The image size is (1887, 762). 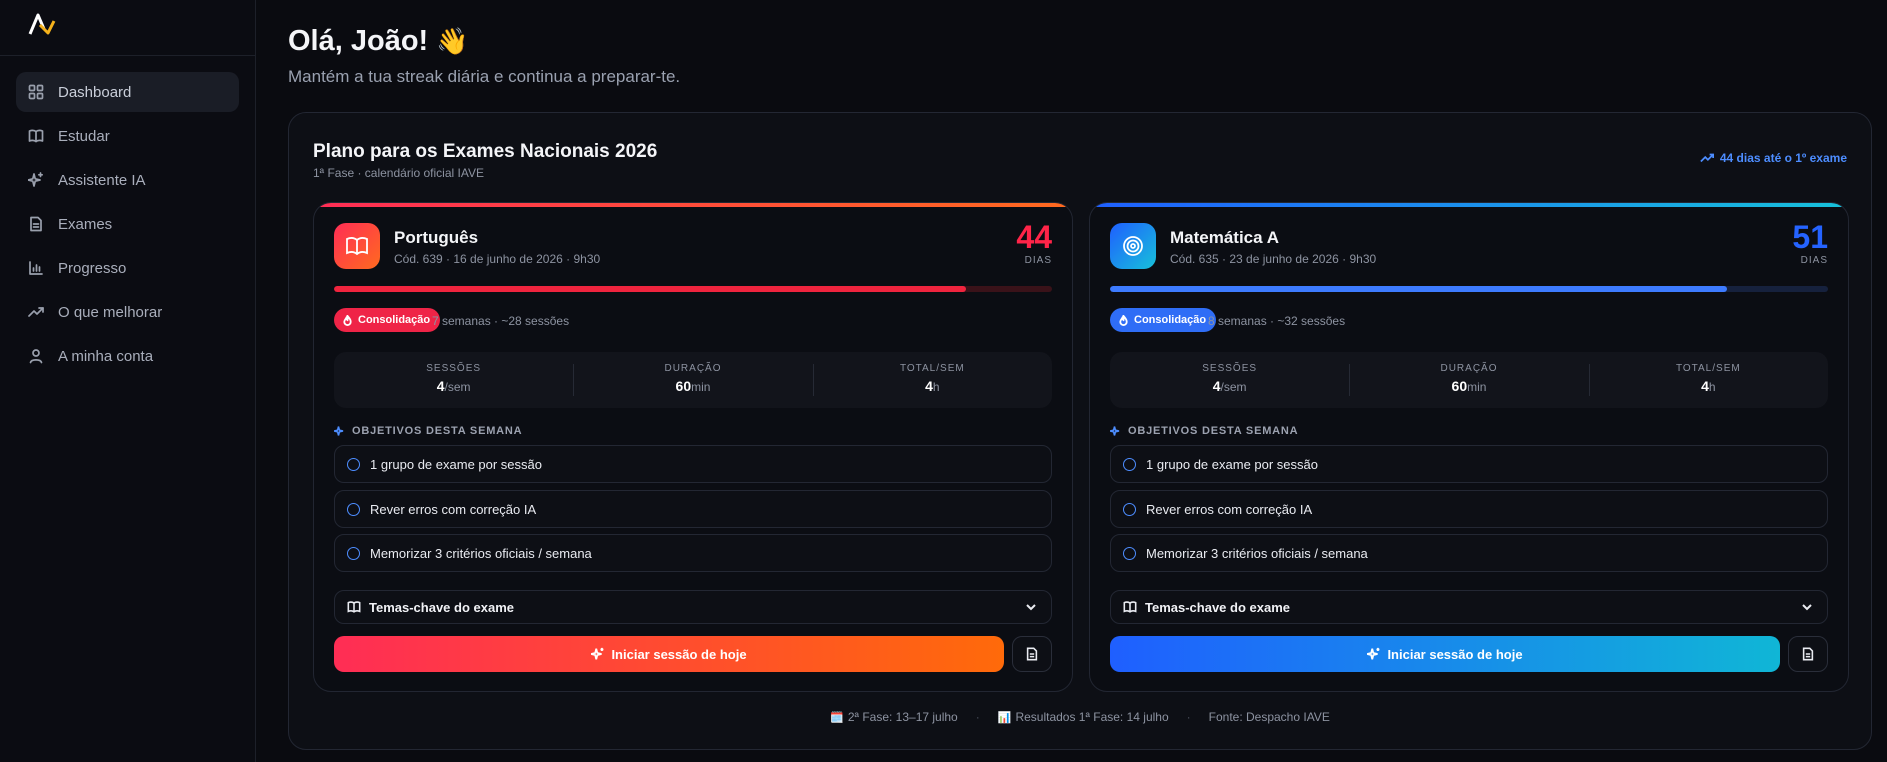 I want to click on page-title: Olá, João! 👋, so click(x=378, y=41).